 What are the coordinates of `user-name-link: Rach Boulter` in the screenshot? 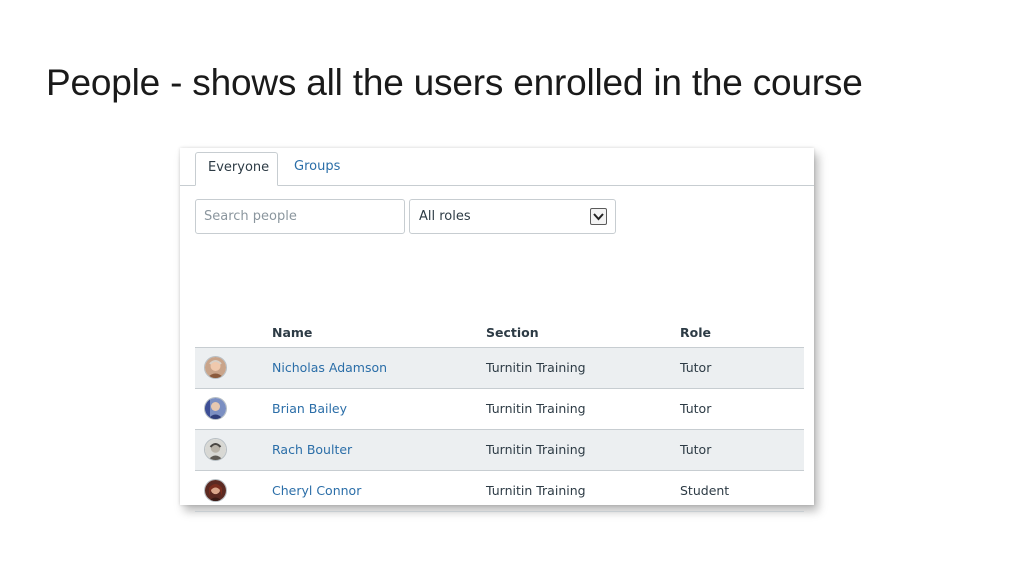 It's located at (312, 449).